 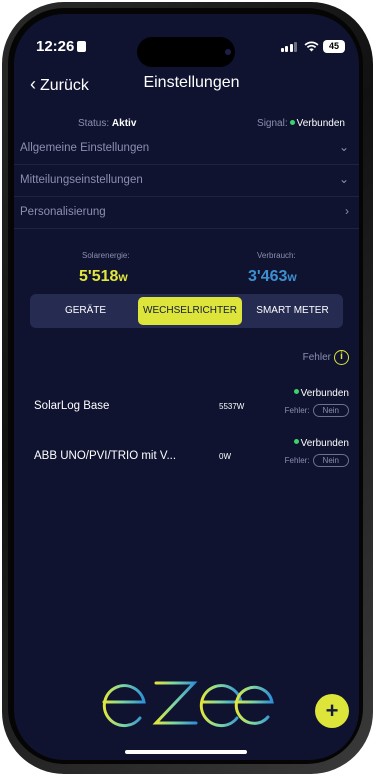 I want to click on menu-item-label: Mitteilungseinstellungen, so click(x=81, y=180).